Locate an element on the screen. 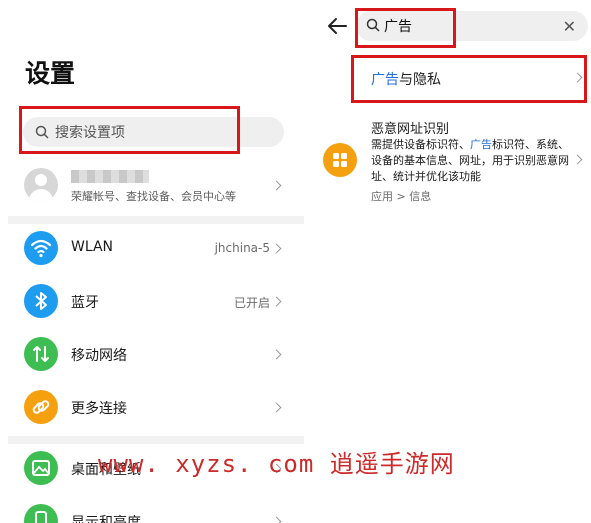 The image size is (591, 523). page-title: 设置 is located at coordinates (50, 73).